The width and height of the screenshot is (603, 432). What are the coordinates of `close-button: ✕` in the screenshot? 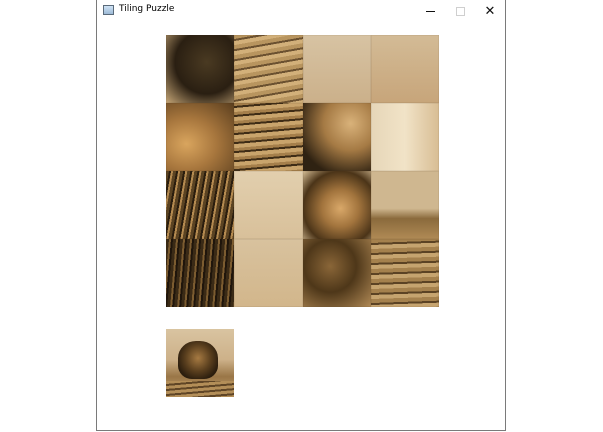 It's located at (490, 11).